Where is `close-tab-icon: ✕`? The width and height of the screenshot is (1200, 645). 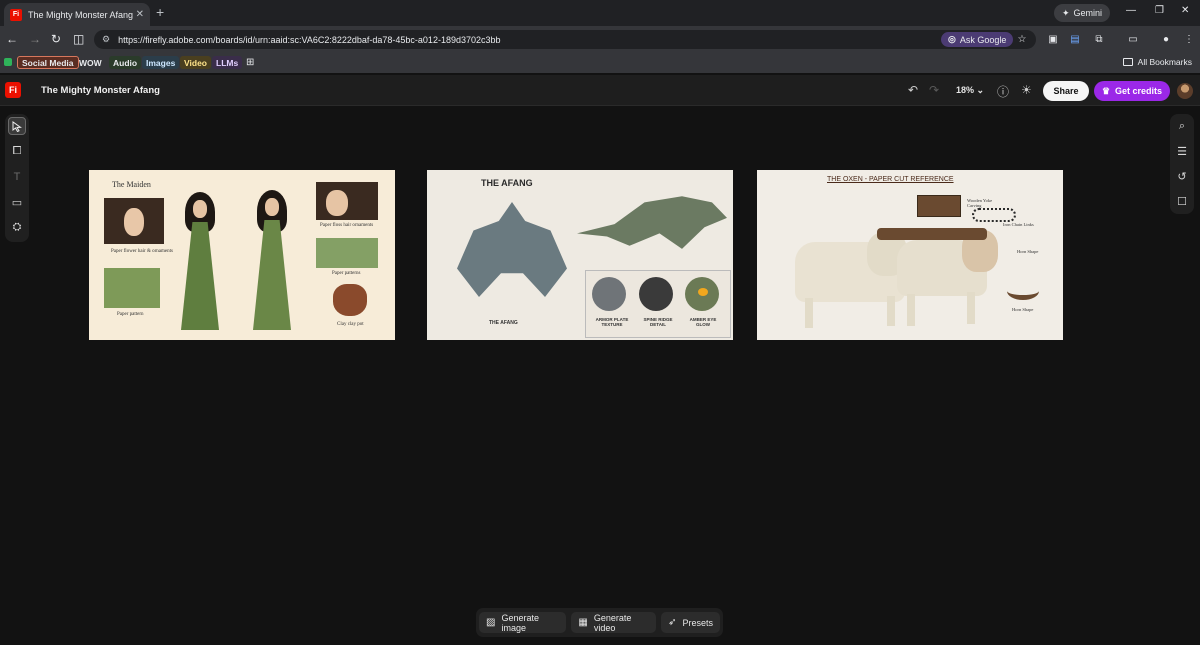
close-tab-icon: ✕ is located at coordinates (140, 14).